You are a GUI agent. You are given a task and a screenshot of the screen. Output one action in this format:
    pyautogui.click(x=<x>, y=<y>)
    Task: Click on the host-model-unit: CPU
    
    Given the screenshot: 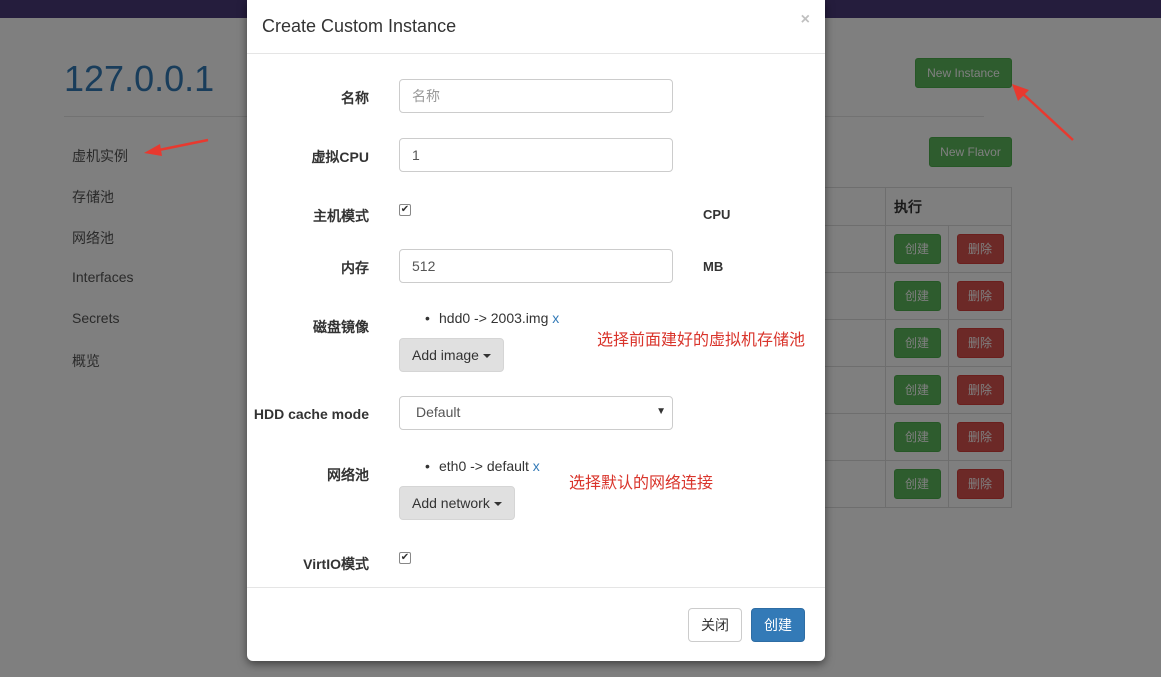 What is the action you would take?
    pyautogui.click(x=717, y=214)
    